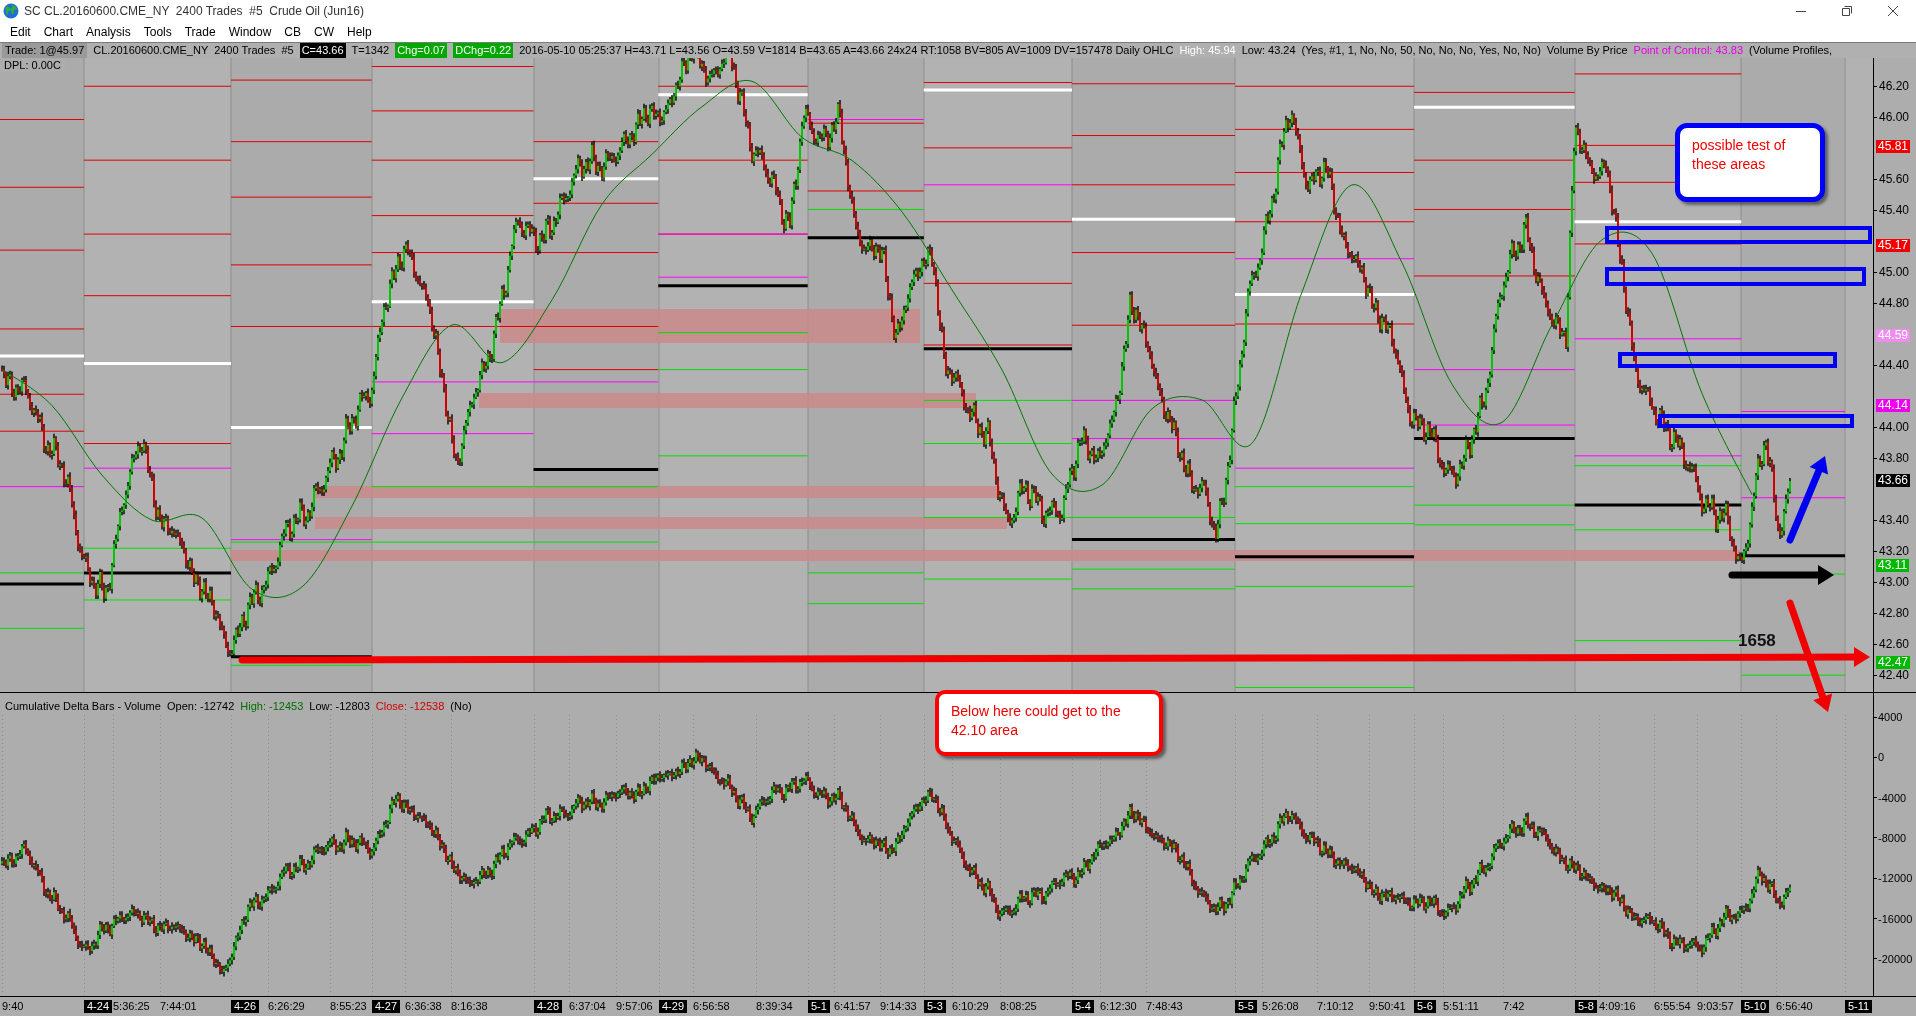  Describe the element at coordinates (548, 1006) in the screenshot. I see `date-label: 4-28` at that location.